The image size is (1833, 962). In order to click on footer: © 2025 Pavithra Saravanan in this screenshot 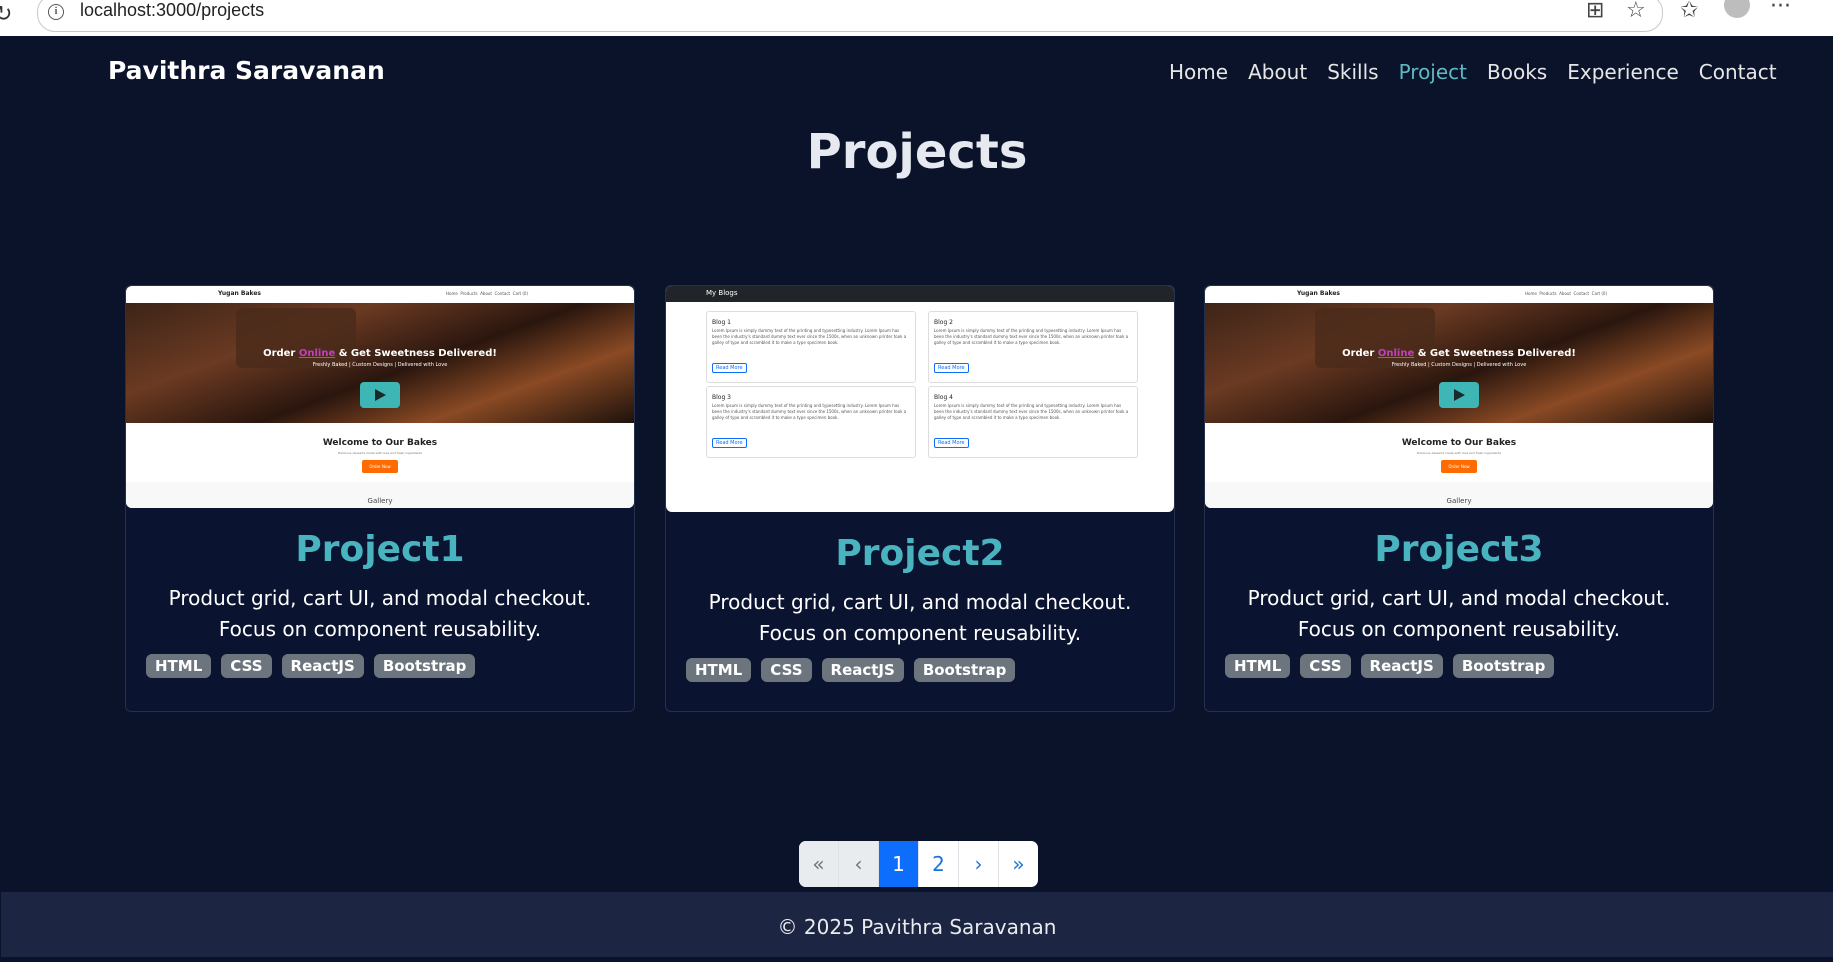, I will do `click(917, 924)`.